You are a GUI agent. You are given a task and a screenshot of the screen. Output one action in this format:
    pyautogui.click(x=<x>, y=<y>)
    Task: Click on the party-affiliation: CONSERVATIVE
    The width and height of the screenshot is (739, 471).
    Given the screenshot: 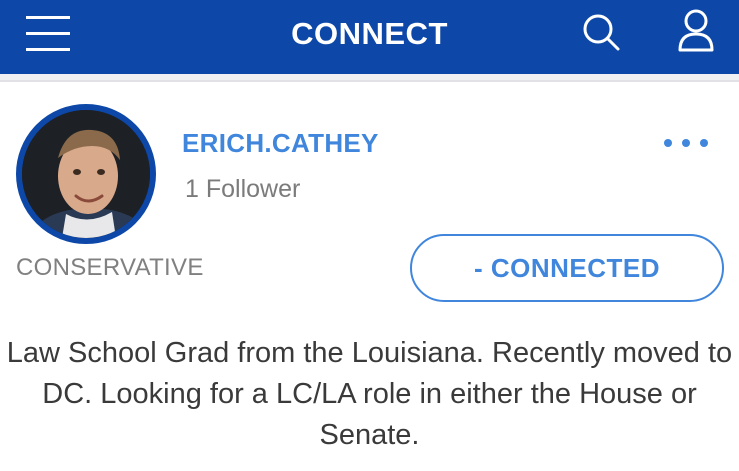 What is the action you would take?
    pyautogui.click(x=110, y=267)
    